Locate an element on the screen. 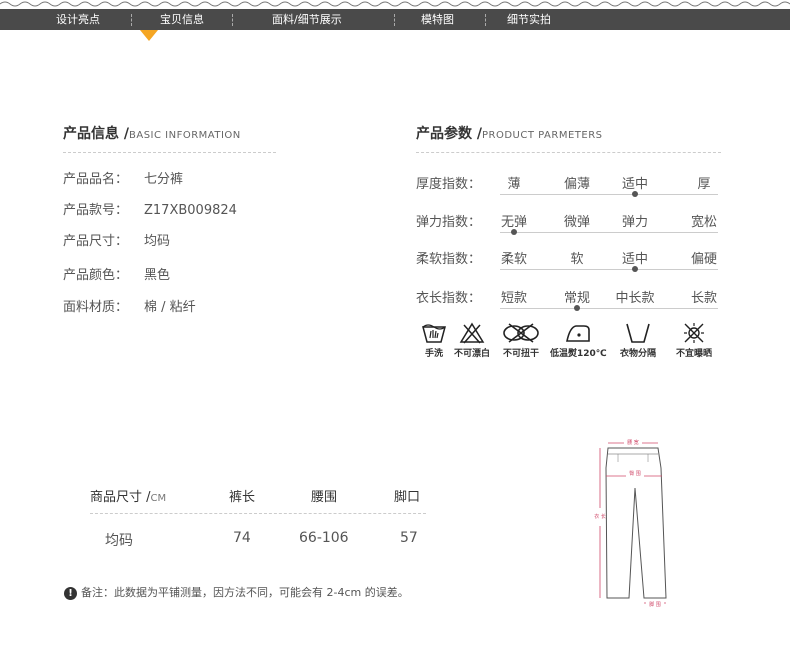  param-label: 衣长指数： is located at coordinates (449, 298).